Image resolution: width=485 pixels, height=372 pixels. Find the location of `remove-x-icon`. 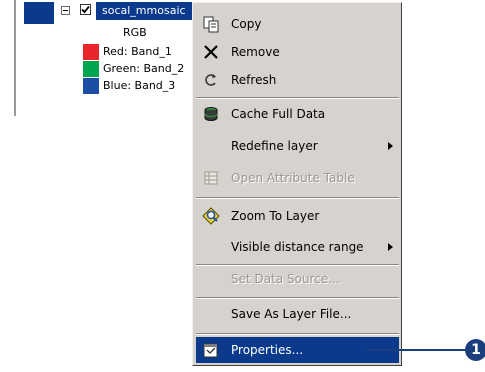

remove-x-icon is located at coordinates (211, 52).